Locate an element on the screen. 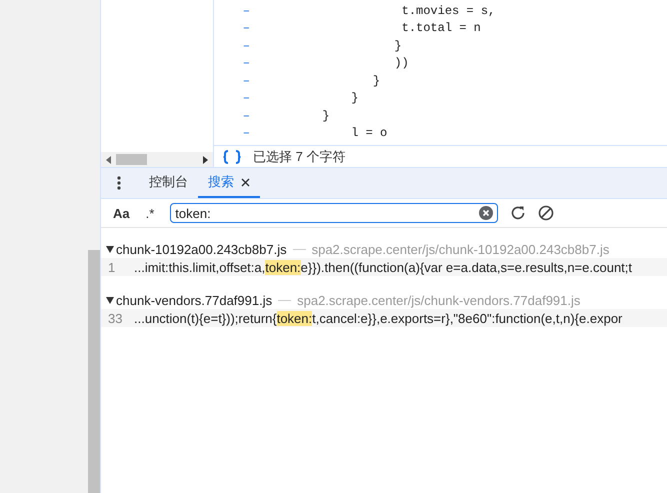 The image size is (667, 493). scrollbar-thumb is located at coordinates (131, 159).